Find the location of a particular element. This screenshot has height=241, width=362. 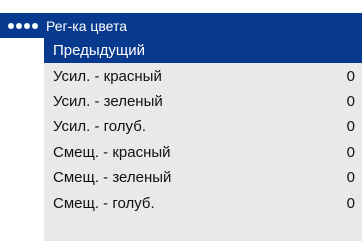

menu-item-label: Усил. - голуб. is located at coordinates (99, 127).